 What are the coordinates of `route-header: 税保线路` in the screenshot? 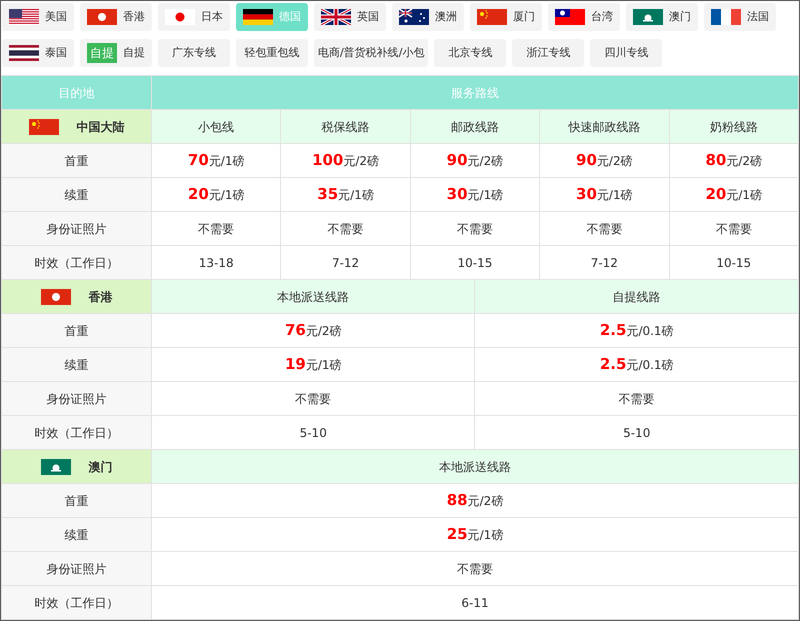 It's located at (345, 127).